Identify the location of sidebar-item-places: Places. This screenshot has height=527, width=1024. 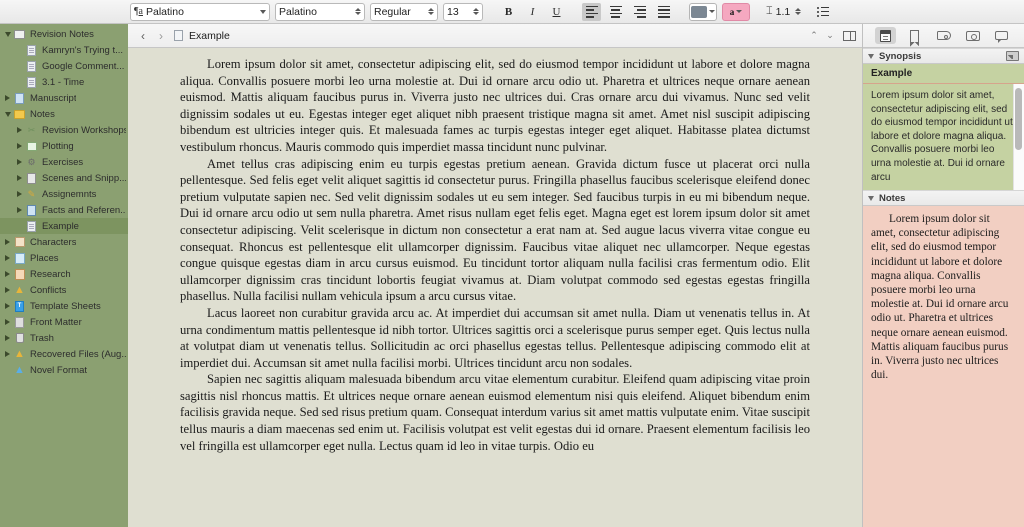
(64, 258).